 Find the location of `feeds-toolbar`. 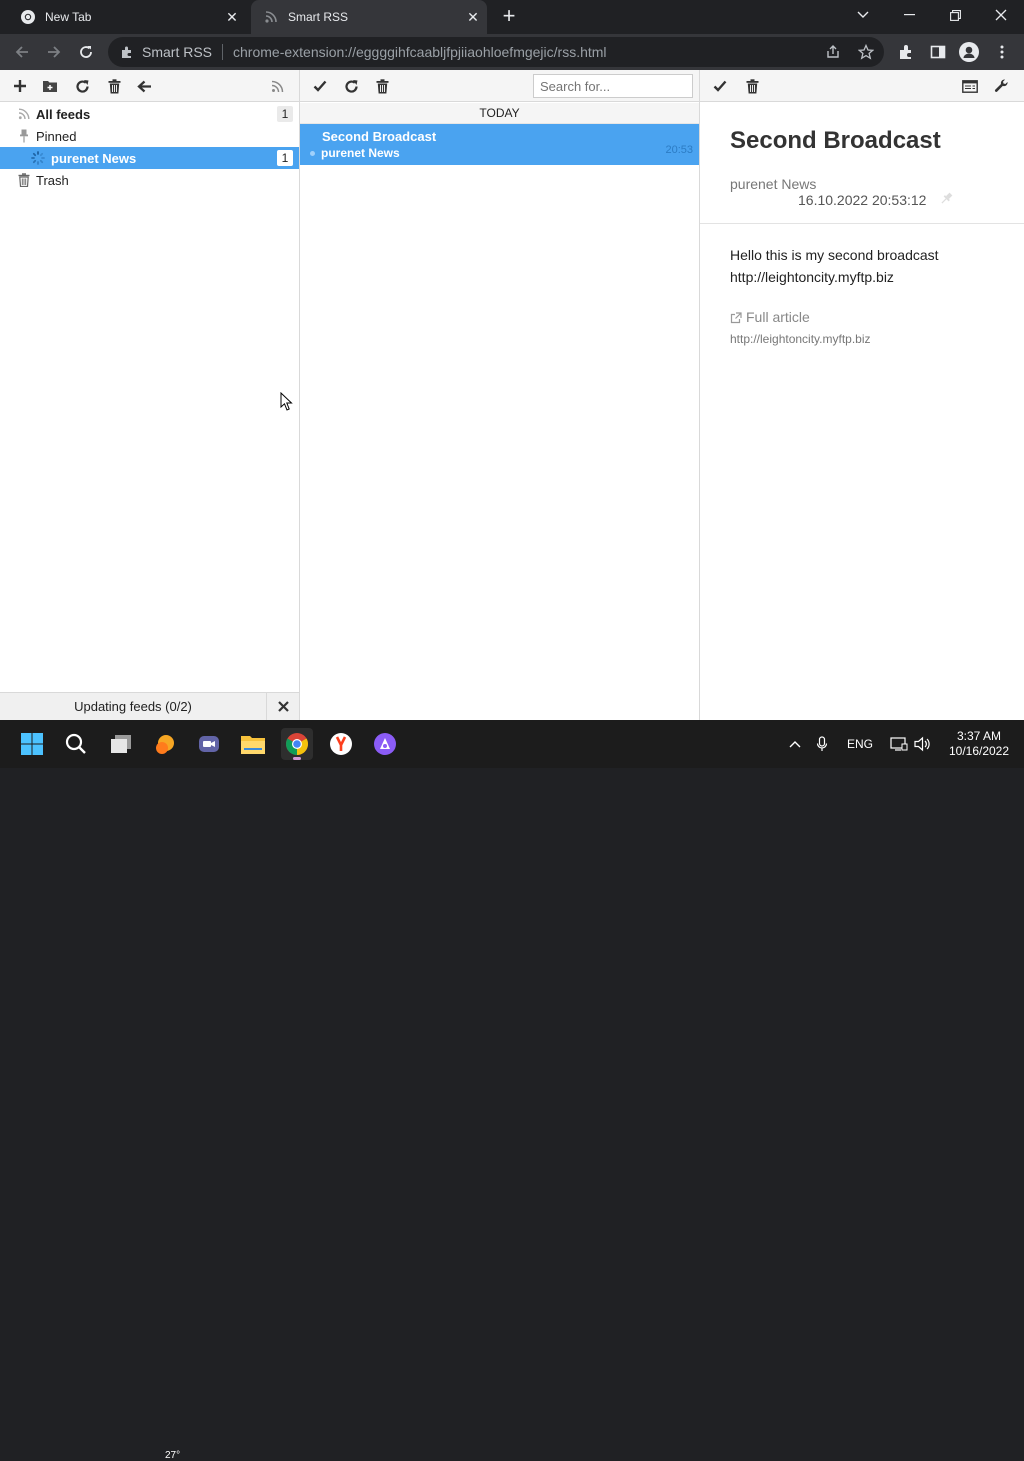

feeds-toolbar is located at coordinates (149, 86).